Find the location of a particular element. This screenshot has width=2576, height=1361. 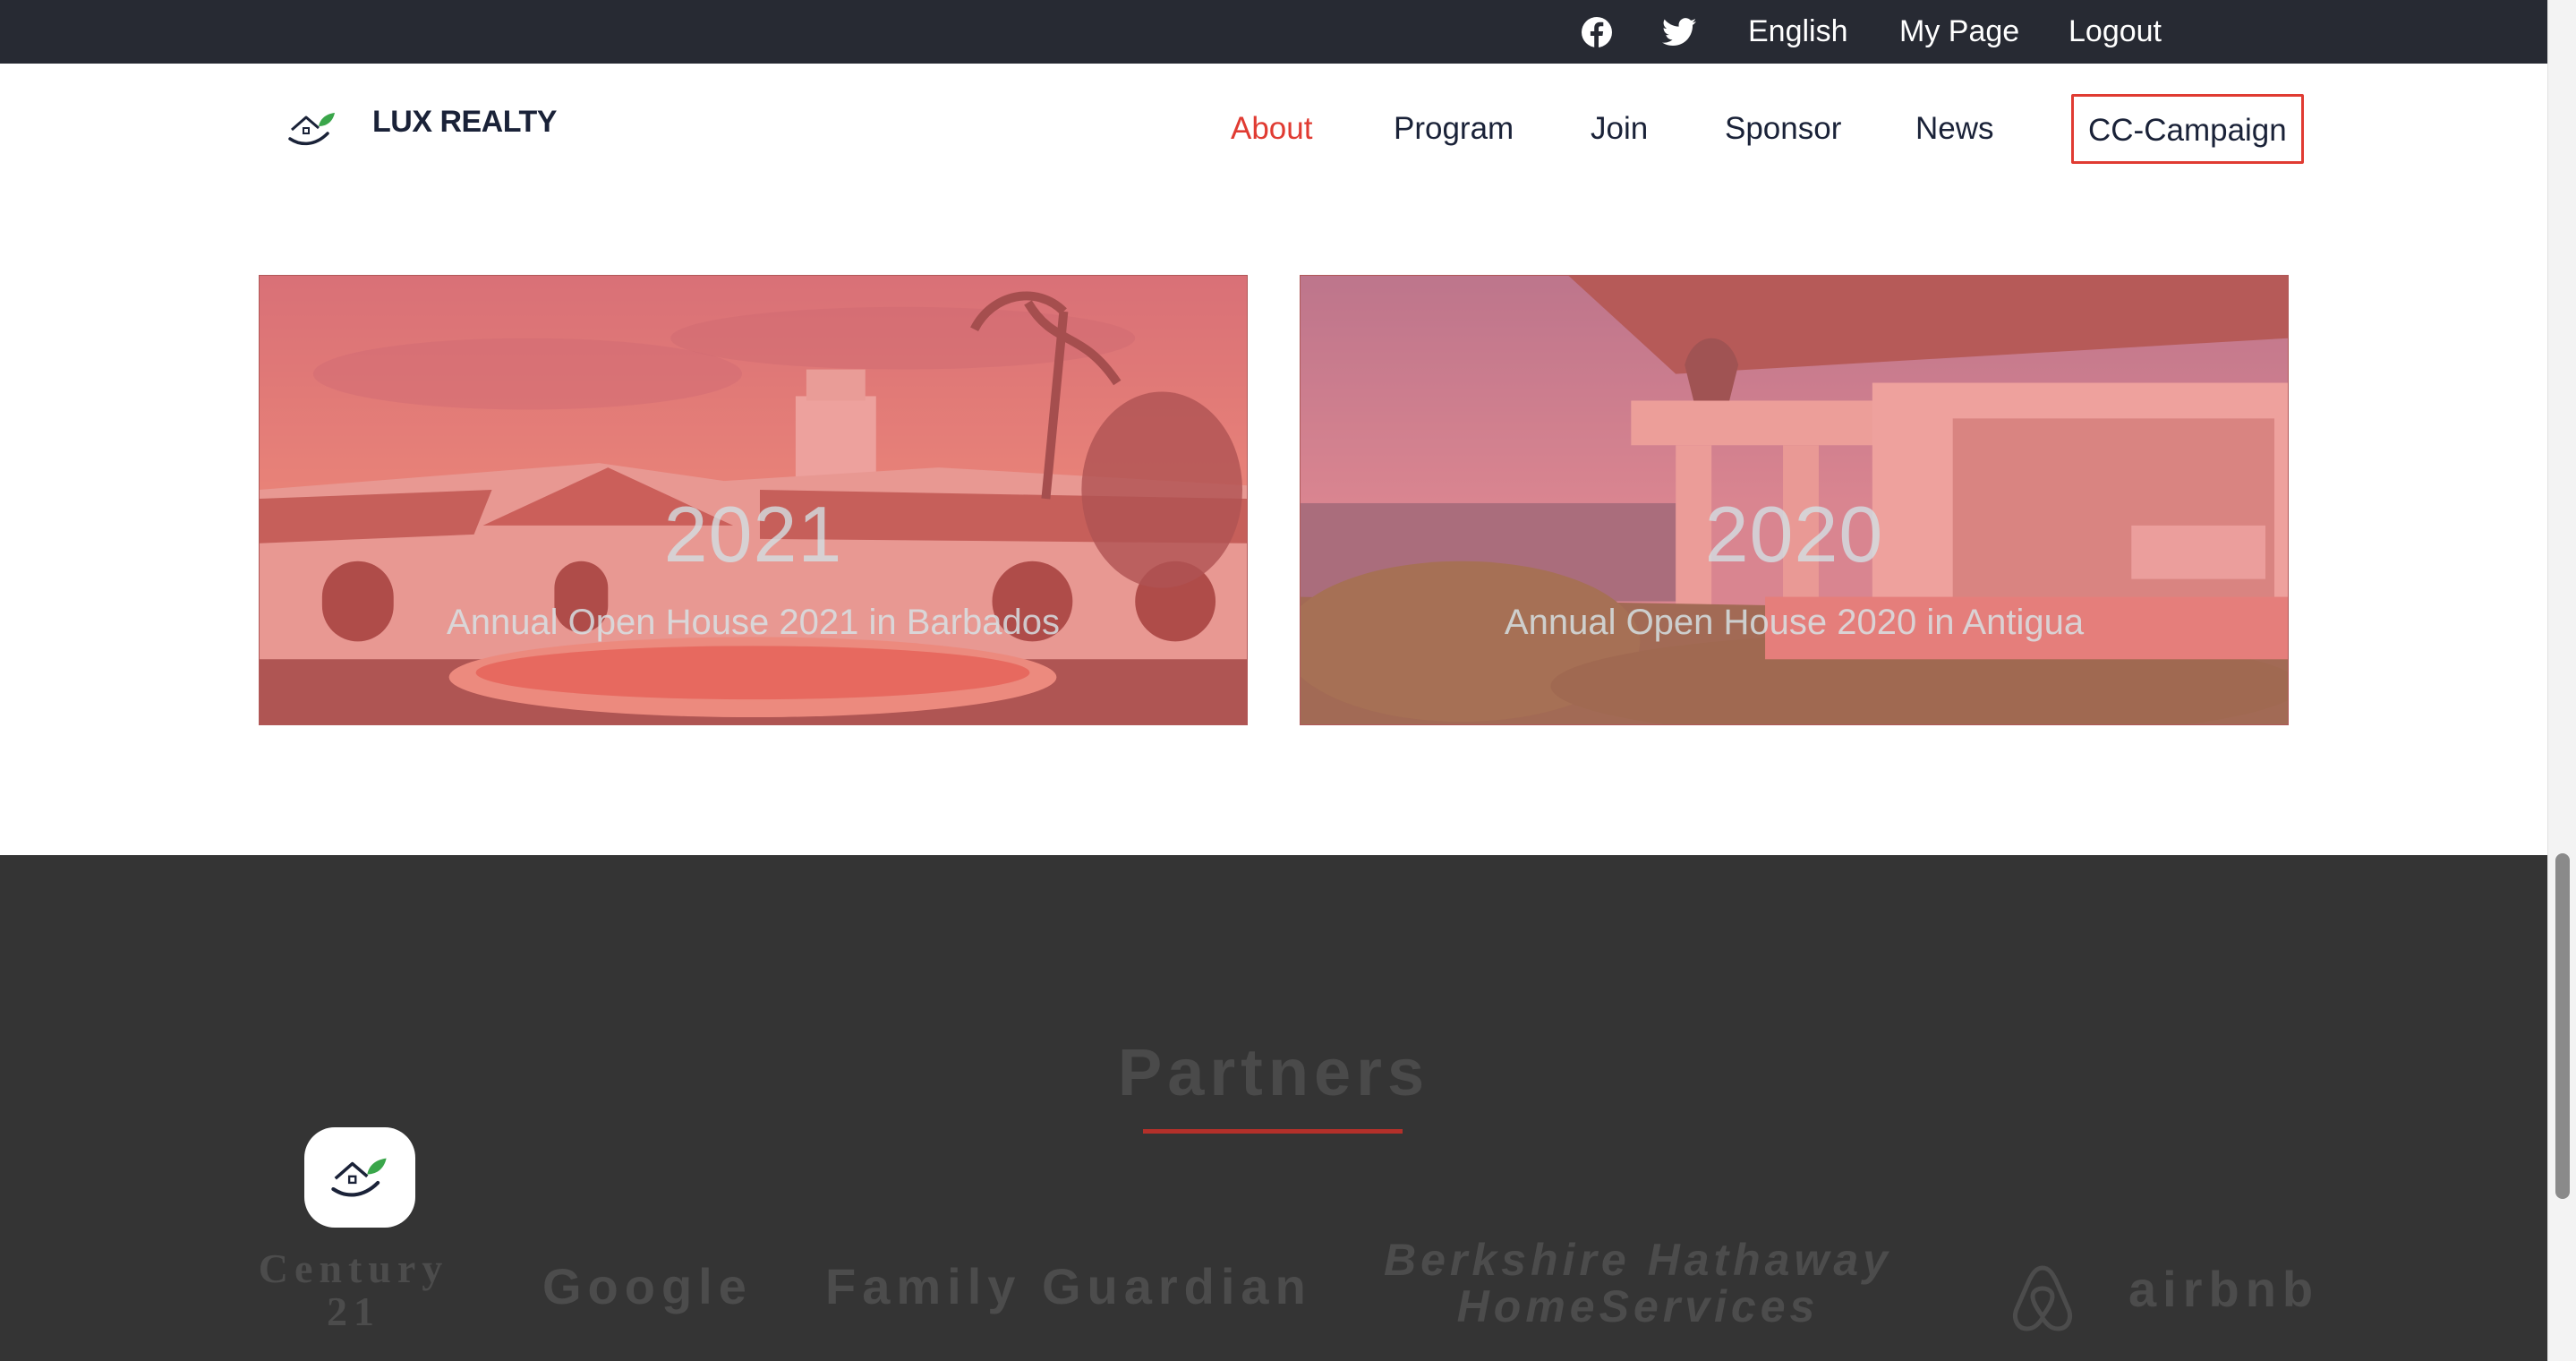

event-card-2021: 2021 Annual Open House 2021 in Barbados is located at coordinates (753, 500).